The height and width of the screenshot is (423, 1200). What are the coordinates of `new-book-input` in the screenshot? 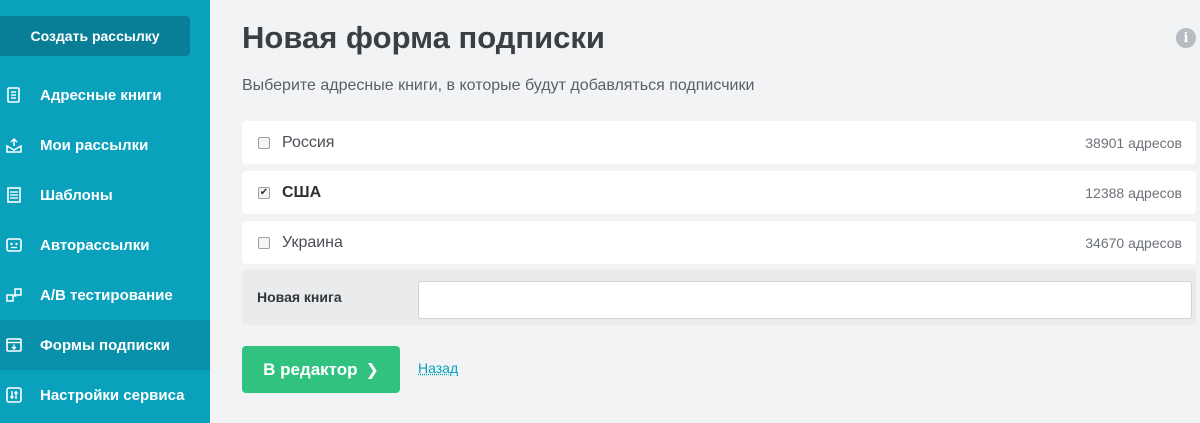 It's located at (805, 300).